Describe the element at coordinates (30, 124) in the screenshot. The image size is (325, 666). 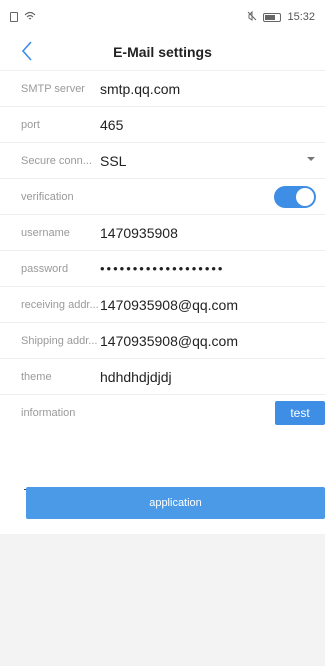
I see `port-label: port` at that location.